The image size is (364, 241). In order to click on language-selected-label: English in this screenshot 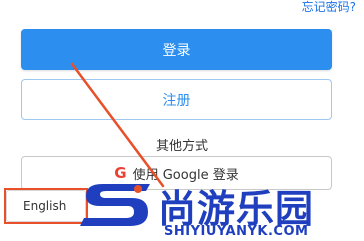, I will do `click(45, 206)`.